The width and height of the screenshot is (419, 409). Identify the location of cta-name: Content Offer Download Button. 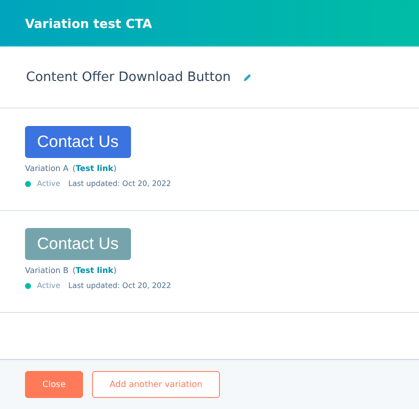
(128, 77).